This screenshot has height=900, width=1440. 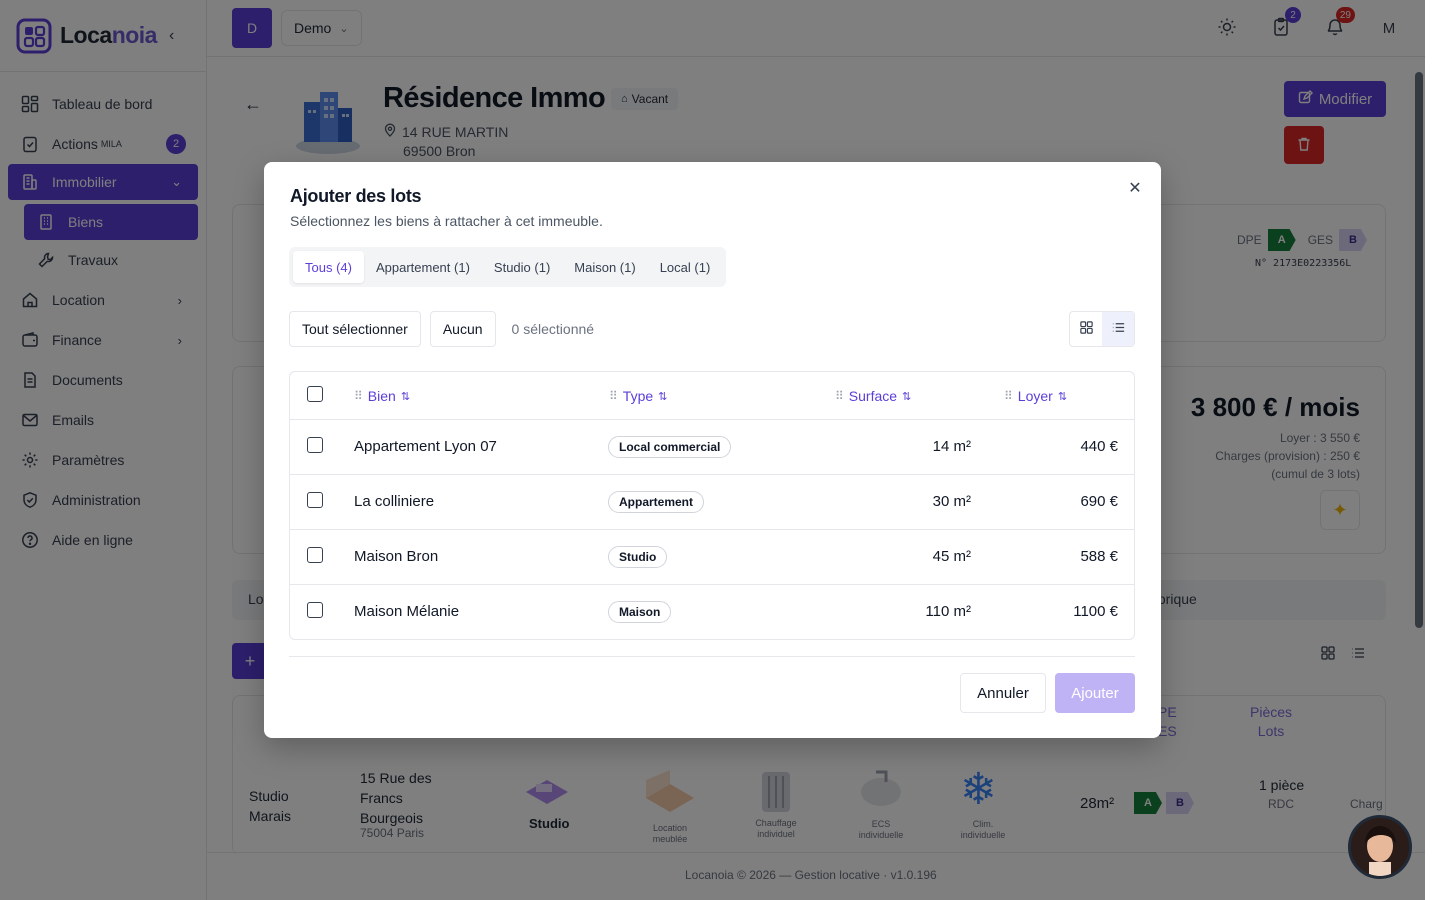 I want to click on lot-rent: 1100 €, so click(x=1095, y=611).